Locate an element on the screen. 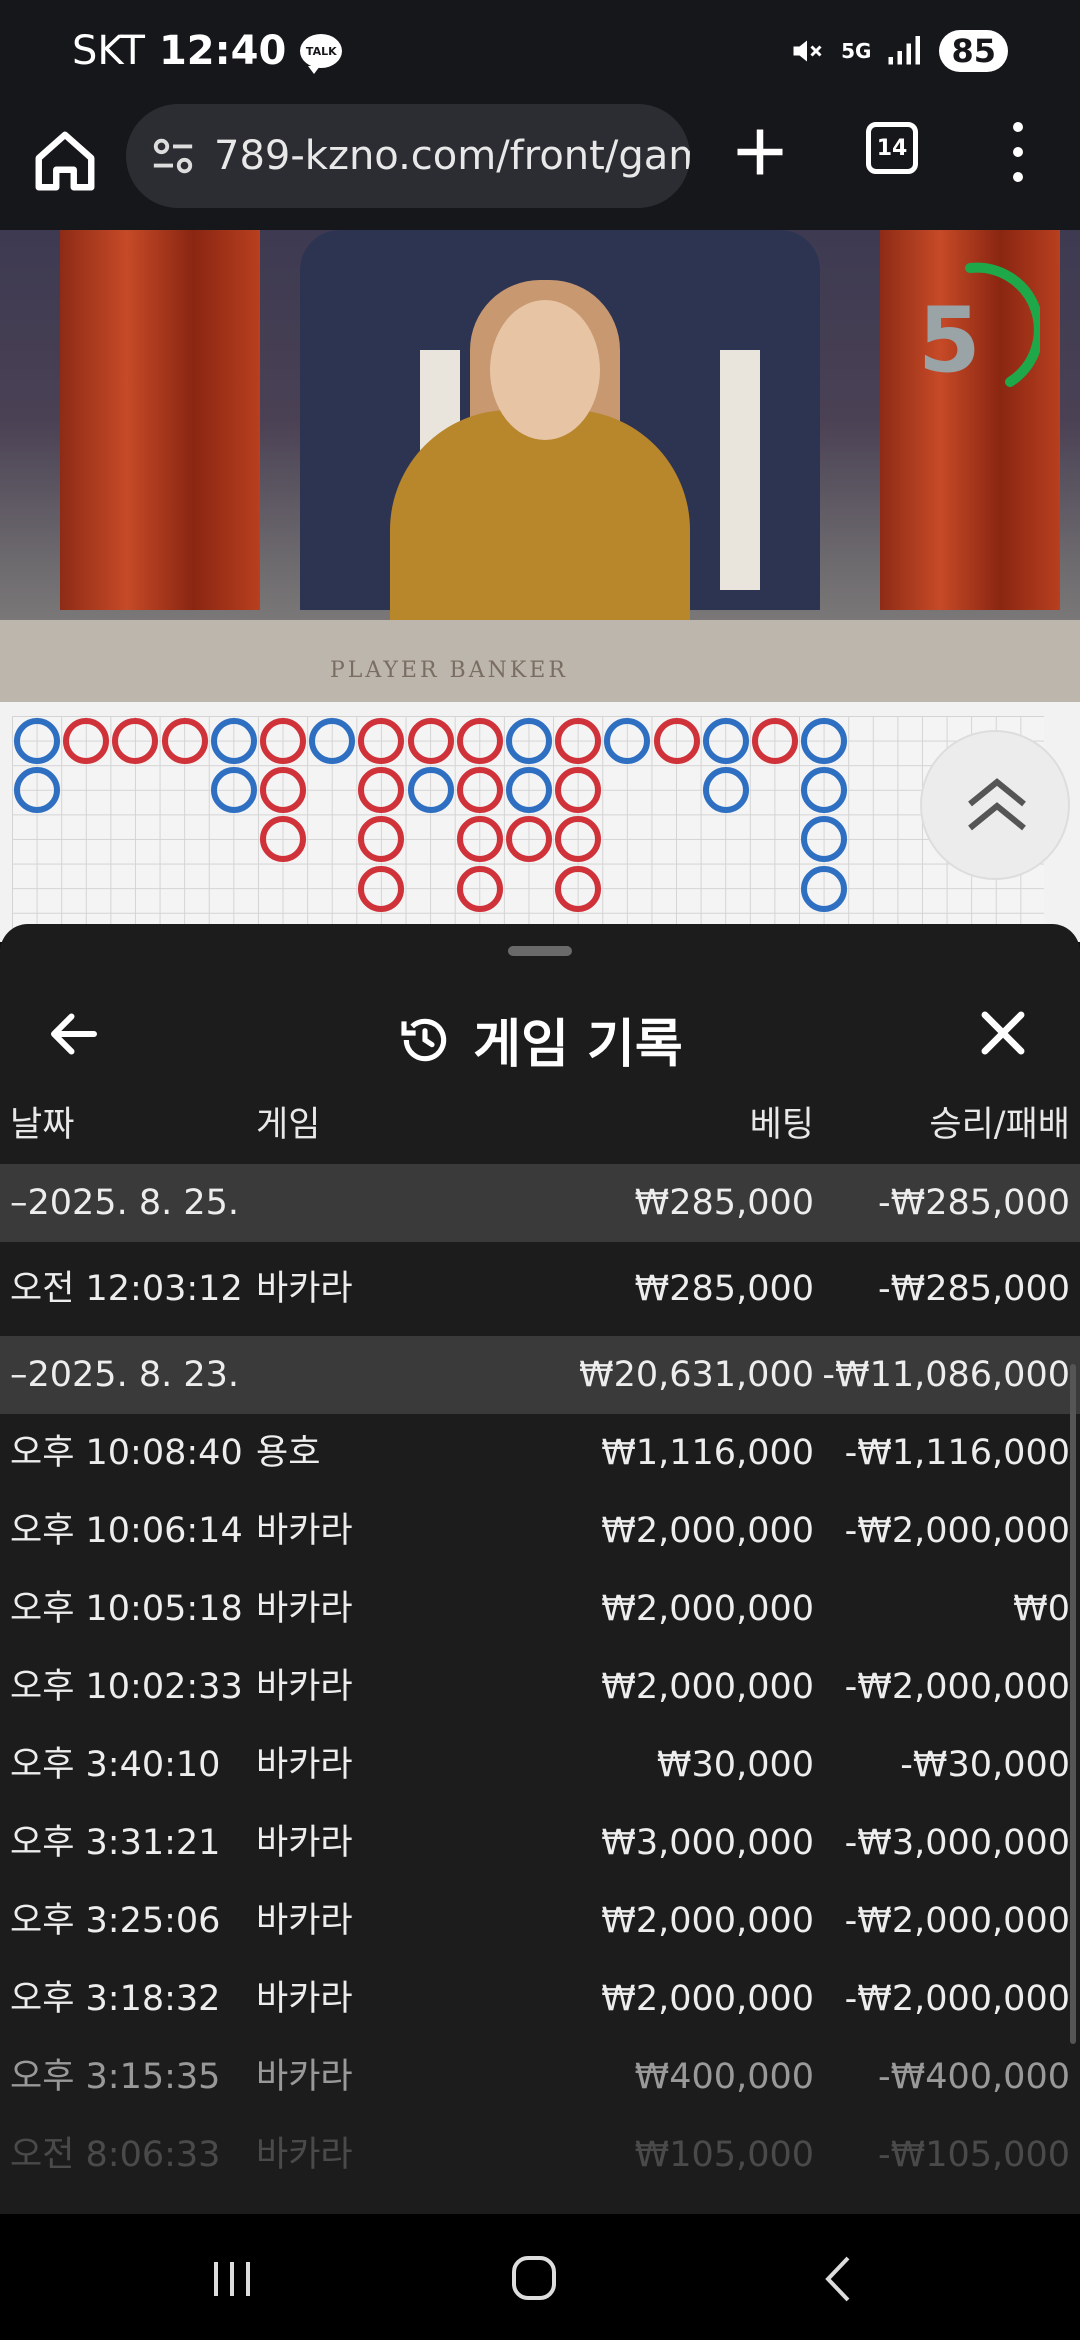  history-row: 오후 3:40:10 바카라 ₩30,000 -₩30,000 is located at coordinates (540, 1765).